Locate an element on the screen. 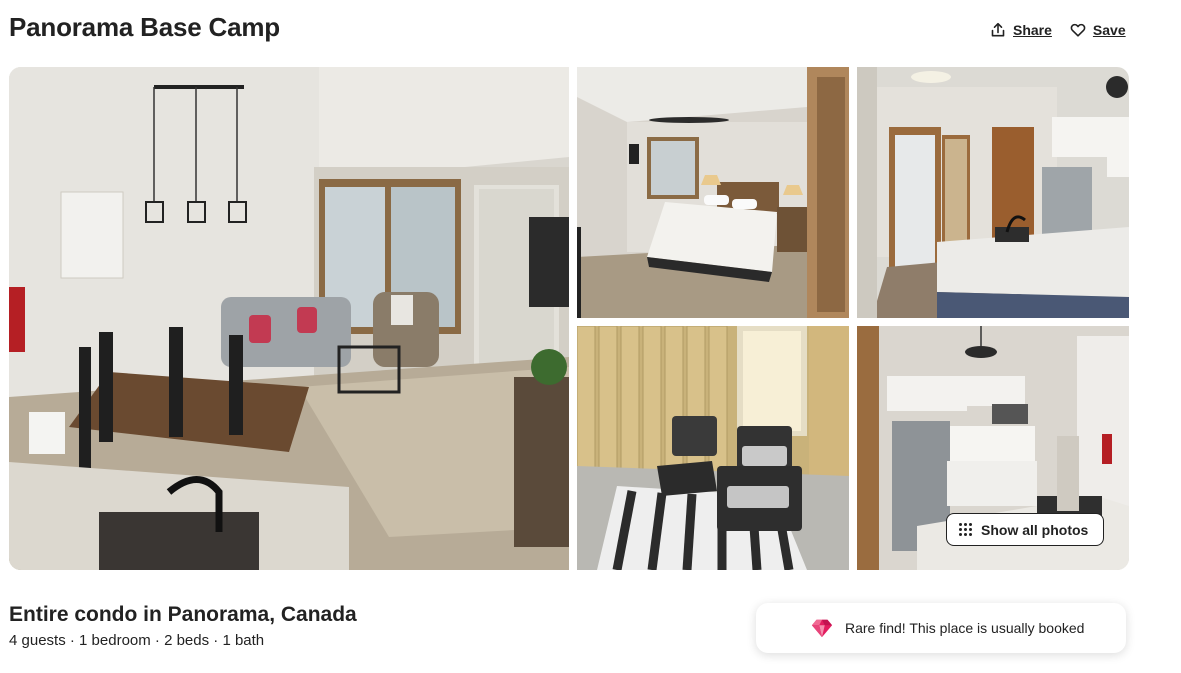 The width and height of the screenshot is (1181, 673). listing-title: Panorama Base Camp is located at coordinates (144, 27).